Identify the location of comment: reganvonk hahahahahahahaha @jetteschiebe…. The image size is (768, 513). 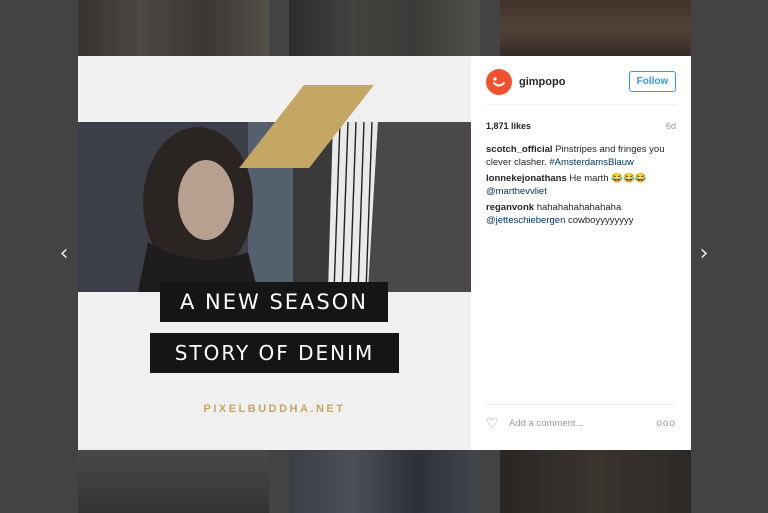
(581, 214).